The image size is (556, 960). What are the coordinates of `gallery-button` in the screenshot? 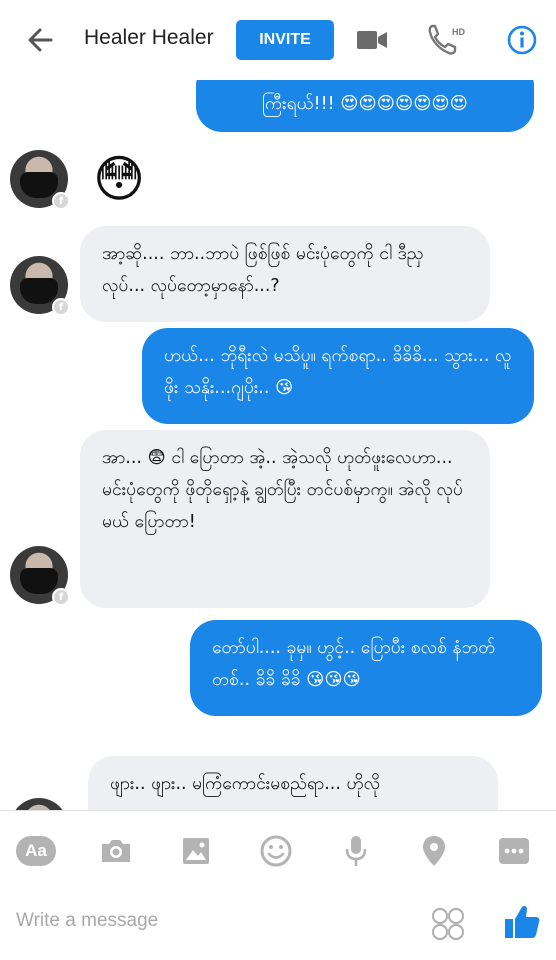 It's located at (196, 851).